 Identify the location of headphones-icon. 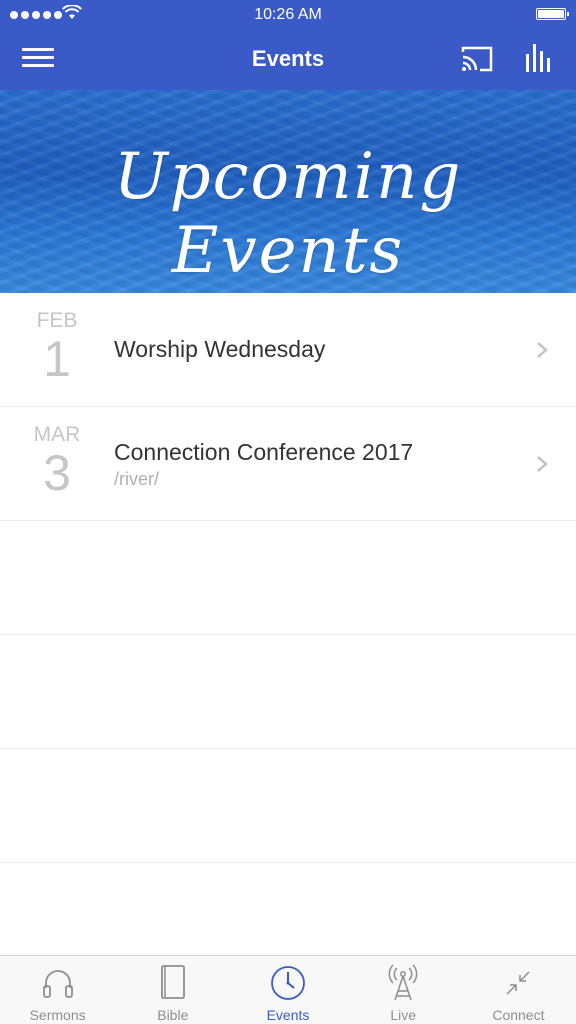
(57, 984).